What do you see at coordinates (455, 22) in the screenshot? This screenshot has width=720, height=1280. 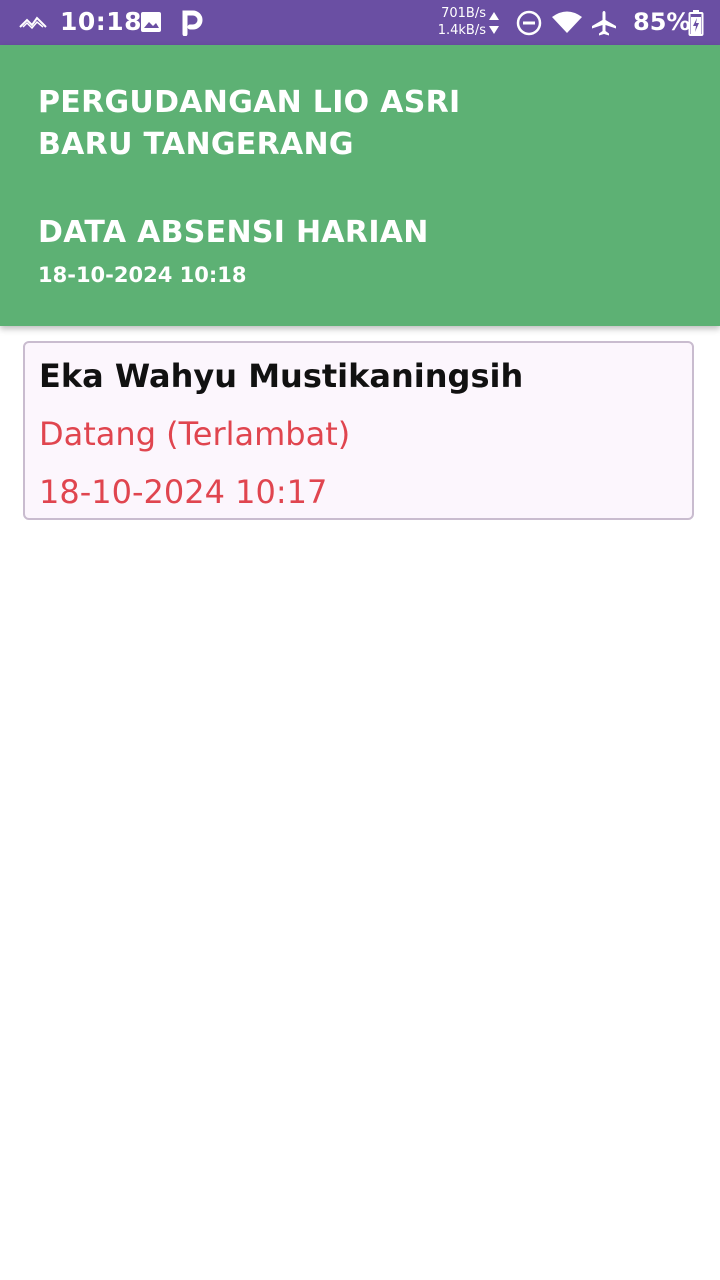 I see `network-speed: 701B/s 1.4kB/s` at bounding box center [455, 22].